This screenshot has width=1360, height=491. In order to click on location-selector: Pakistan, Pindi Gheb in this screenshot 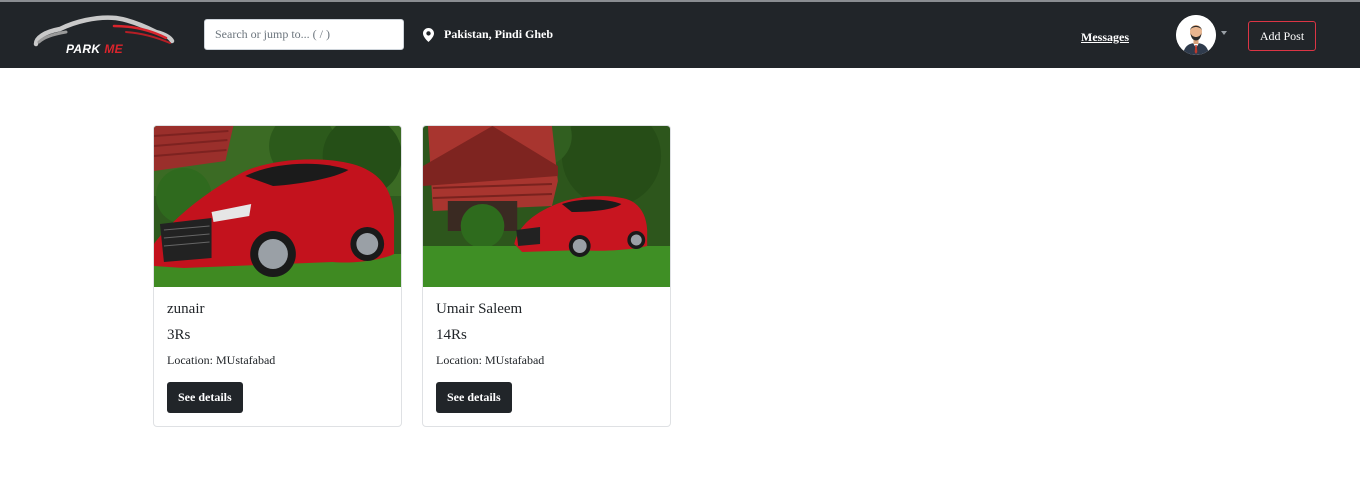, I will do `click(488, 34)`.